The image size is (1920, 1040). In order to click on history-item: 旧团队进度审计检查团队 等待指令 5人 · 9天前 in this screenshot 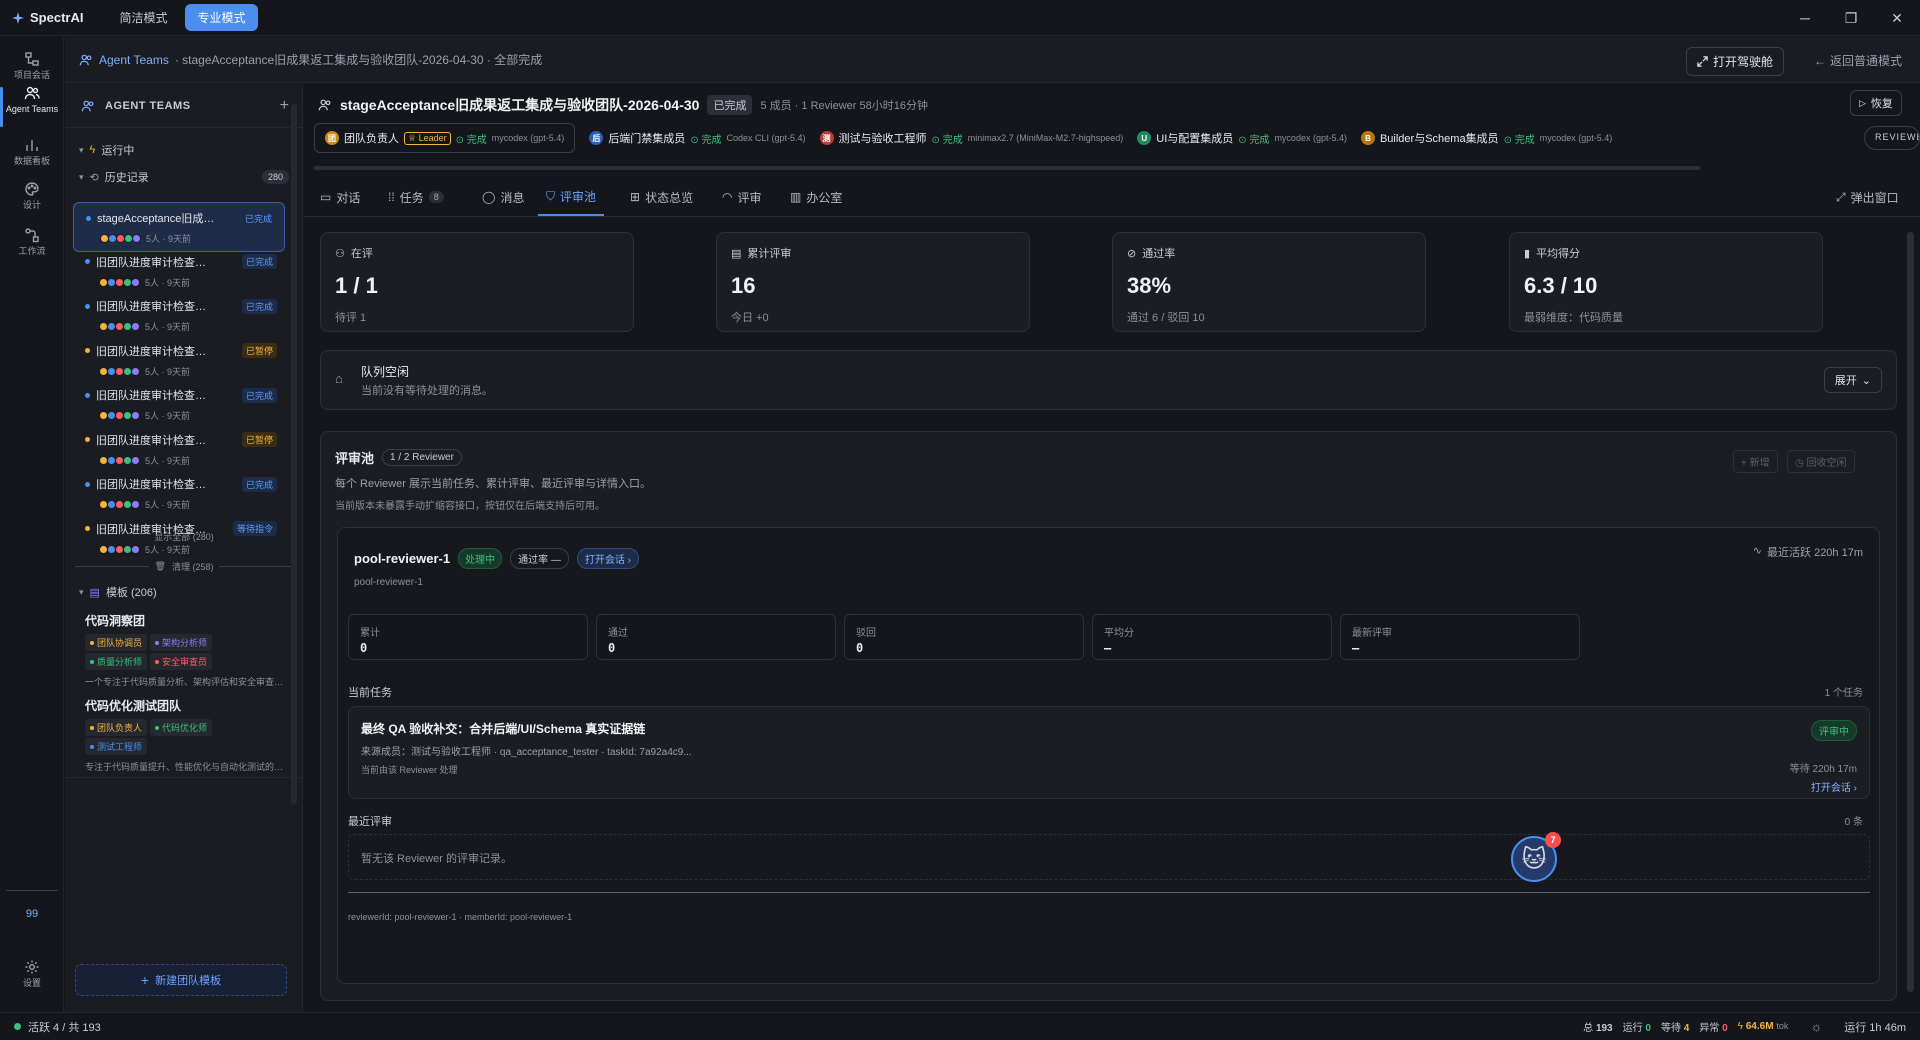, I will do `click(179, 539)`.